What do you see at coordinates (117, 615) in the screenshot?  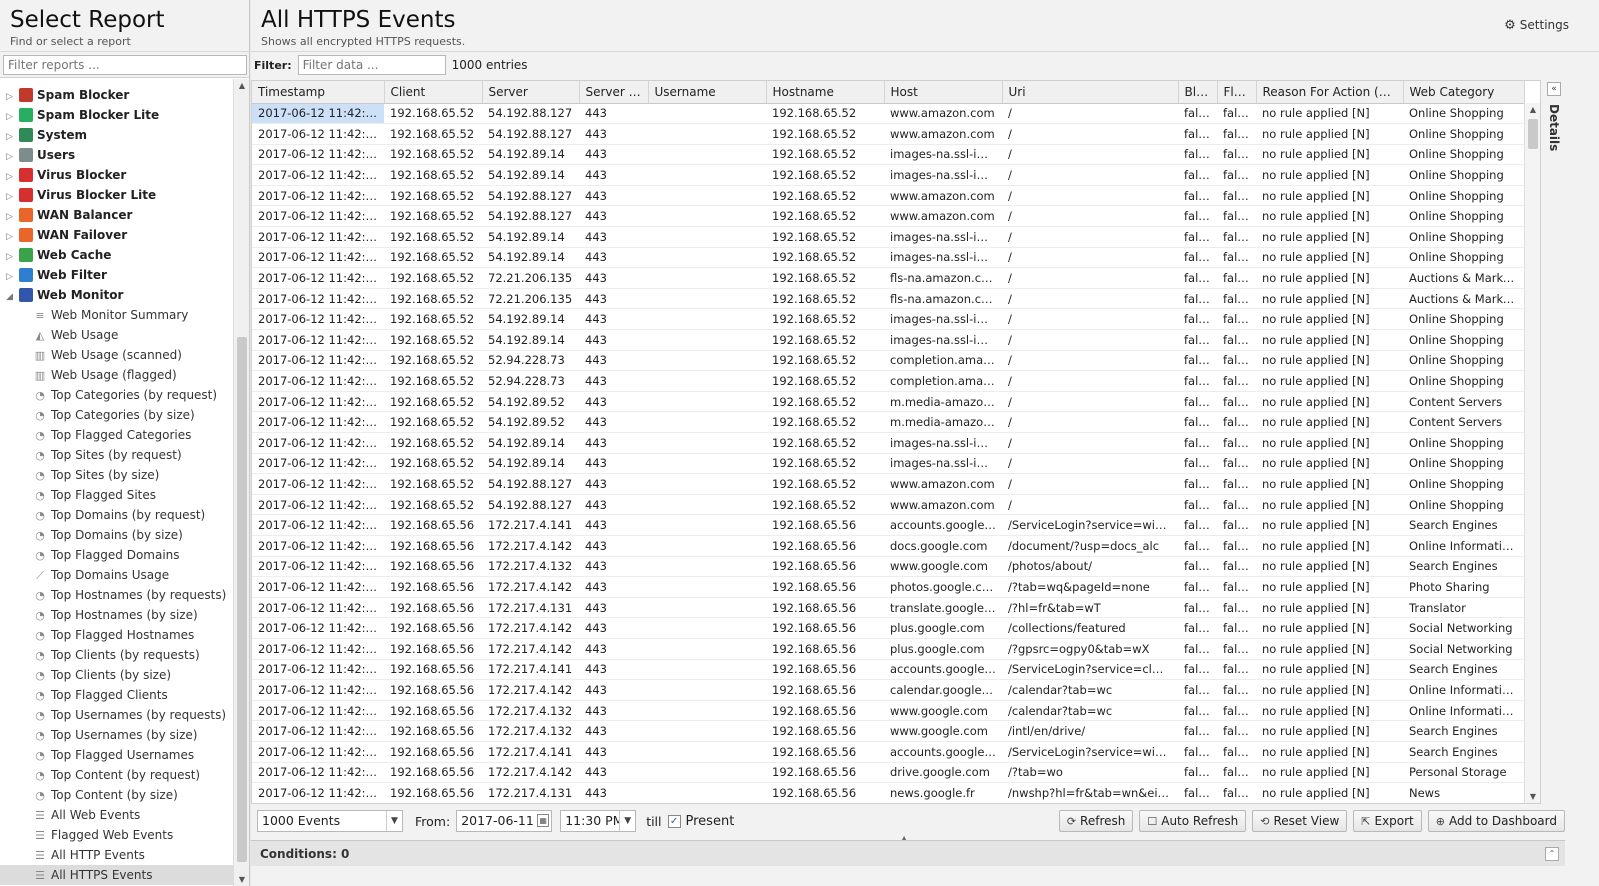 I see `report-item: ◔ Top Hostnames (by size)` at bounding box center [117, 615].